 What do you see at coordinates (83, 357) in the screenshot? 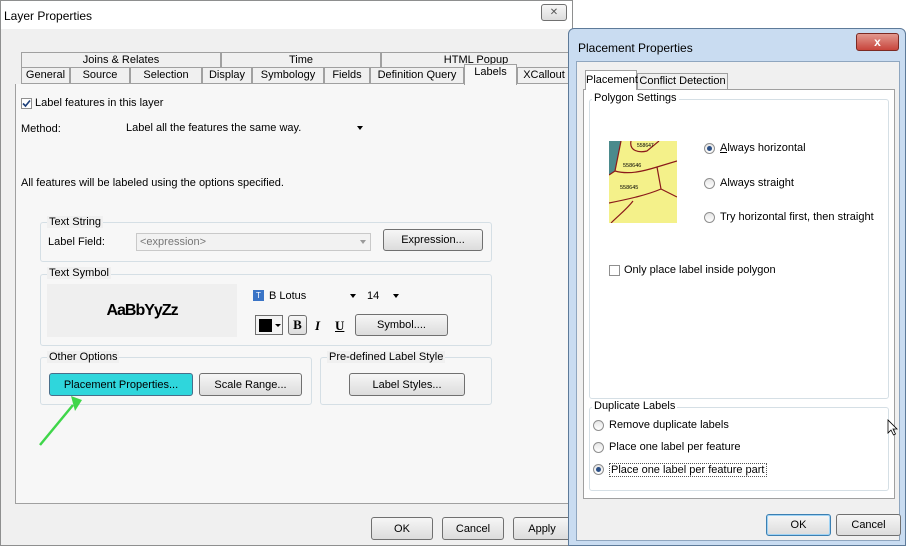
I see `other-options-group-label: Other Options` at bounding box center [83, 357].